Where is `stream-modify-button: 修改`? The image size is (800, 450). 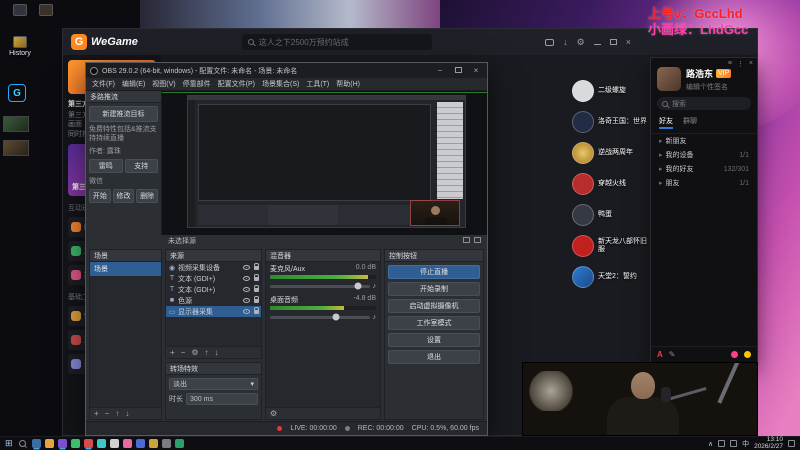
stream-modify-button: 修改 is located at coordinates (123, 196).